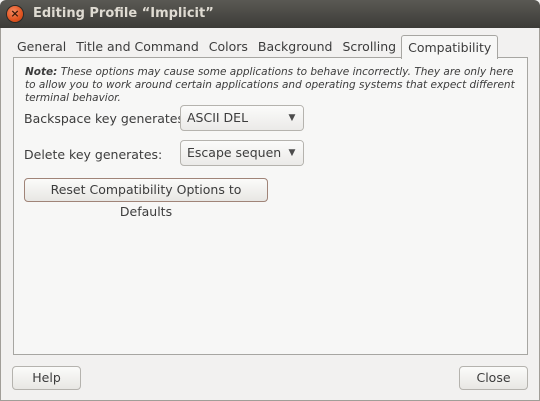  I want to click on title-bar: × Editing Profile “Implicit”, so click(270, 14).